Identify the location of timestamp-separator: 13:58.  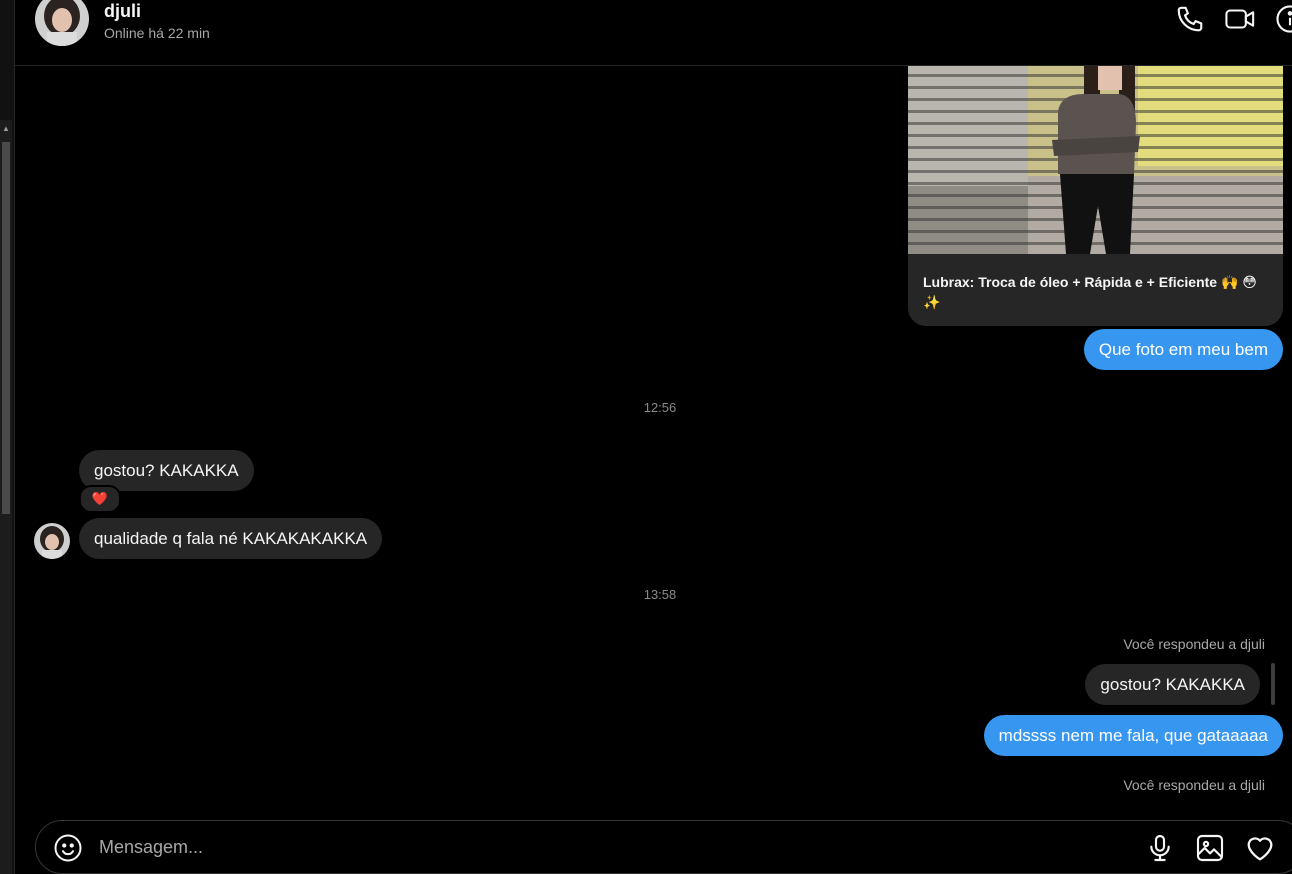
(660, 594).